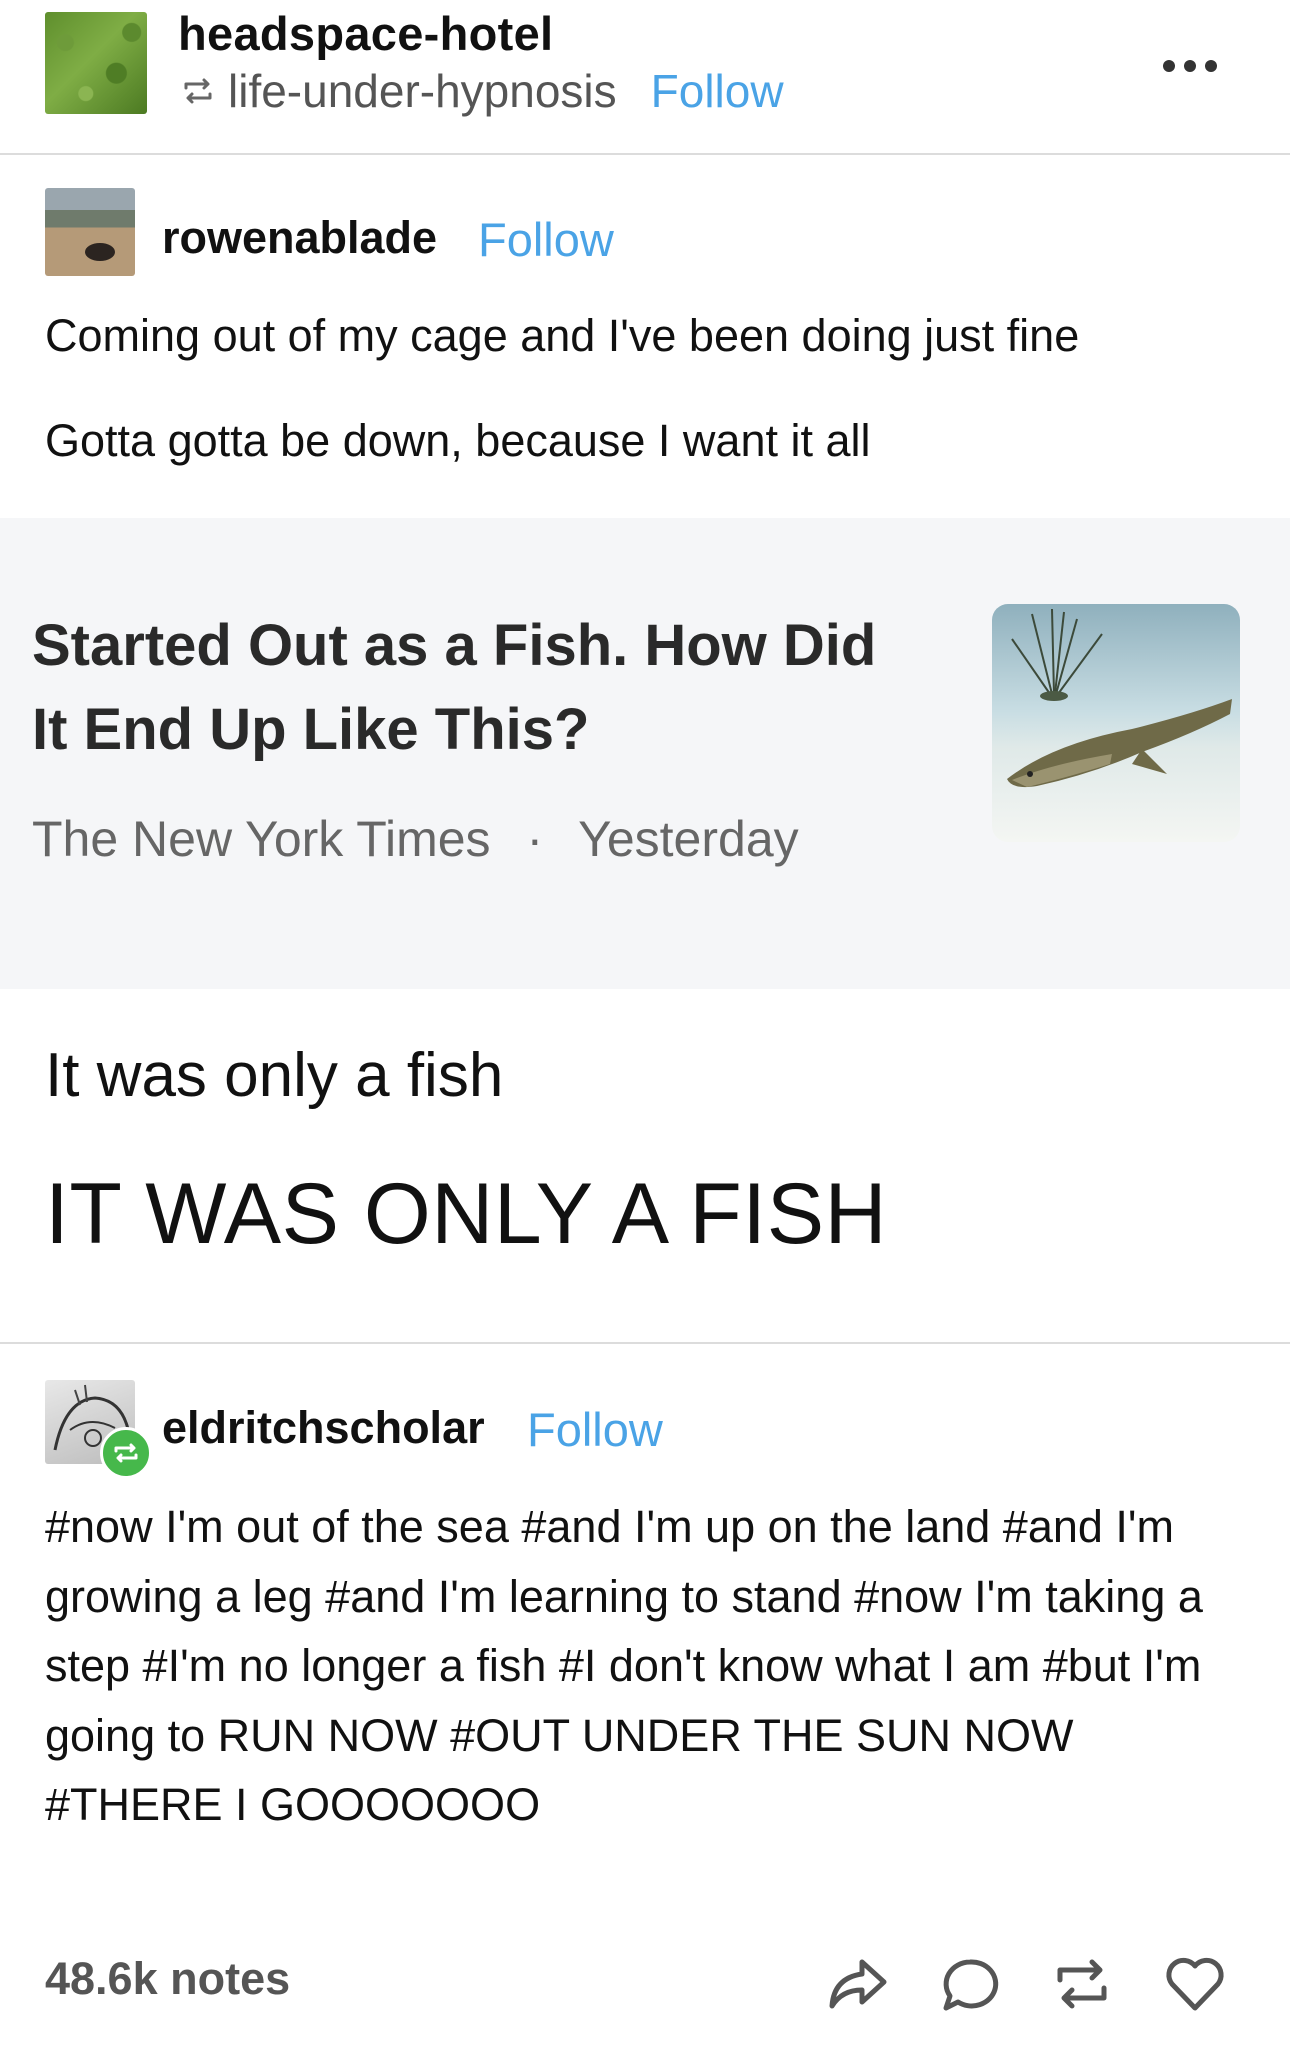 This screenshot has height=2049, width=1290. What do you see at coordinates (261, 839) in the screenshot?
I see `link-card-publisher: The New York Times` at bounding box center [261, 839].